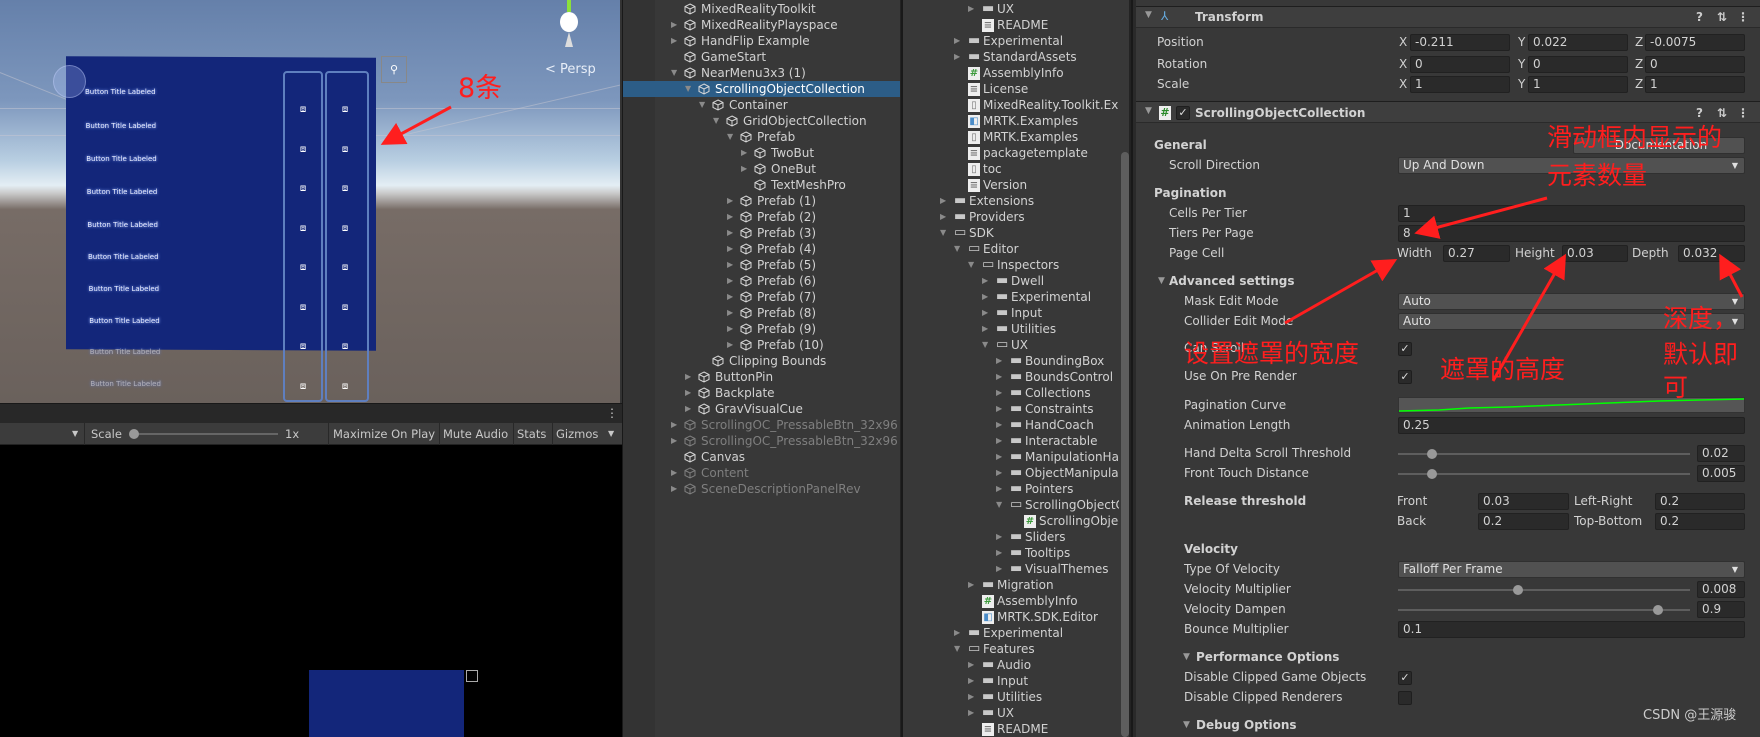 This screenshot has height=737, width=1760. Describe the element at coordinates (1011, 89) in the screenshot. I see `project-item: ≡ License` at that location.